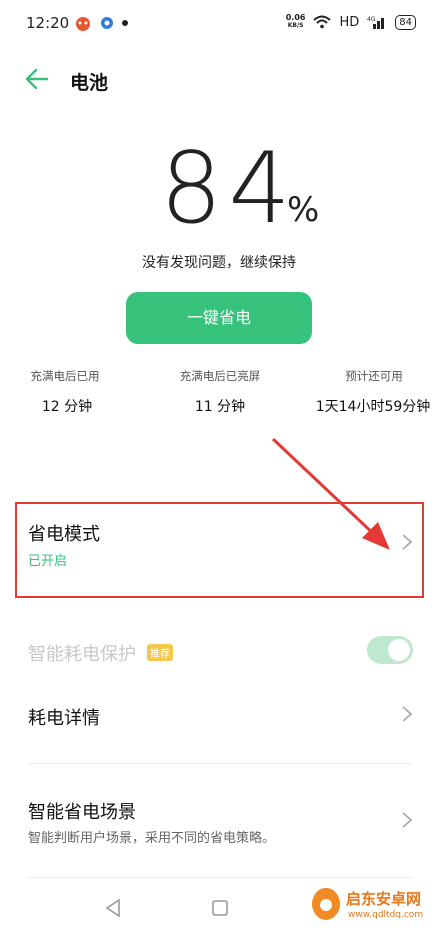  Describe the element at coordinates (89, 83) in the screenshot. I see `page-title: 电池` at that location.